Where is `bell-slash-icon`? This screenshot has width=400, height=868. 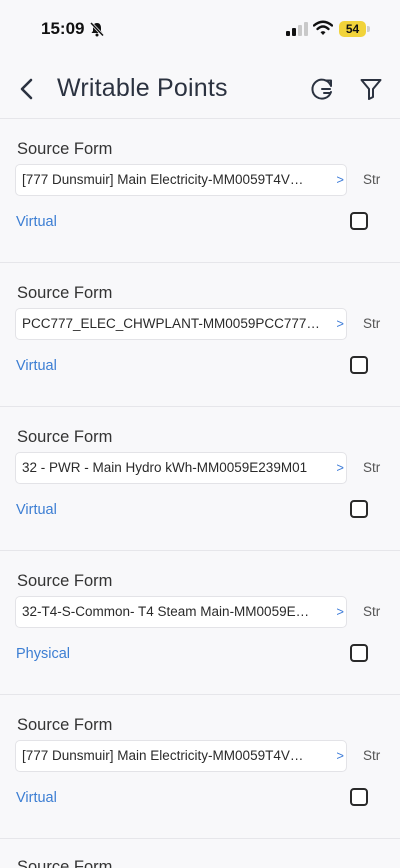
bell-slash-icon is located at coordinates (97, 29).